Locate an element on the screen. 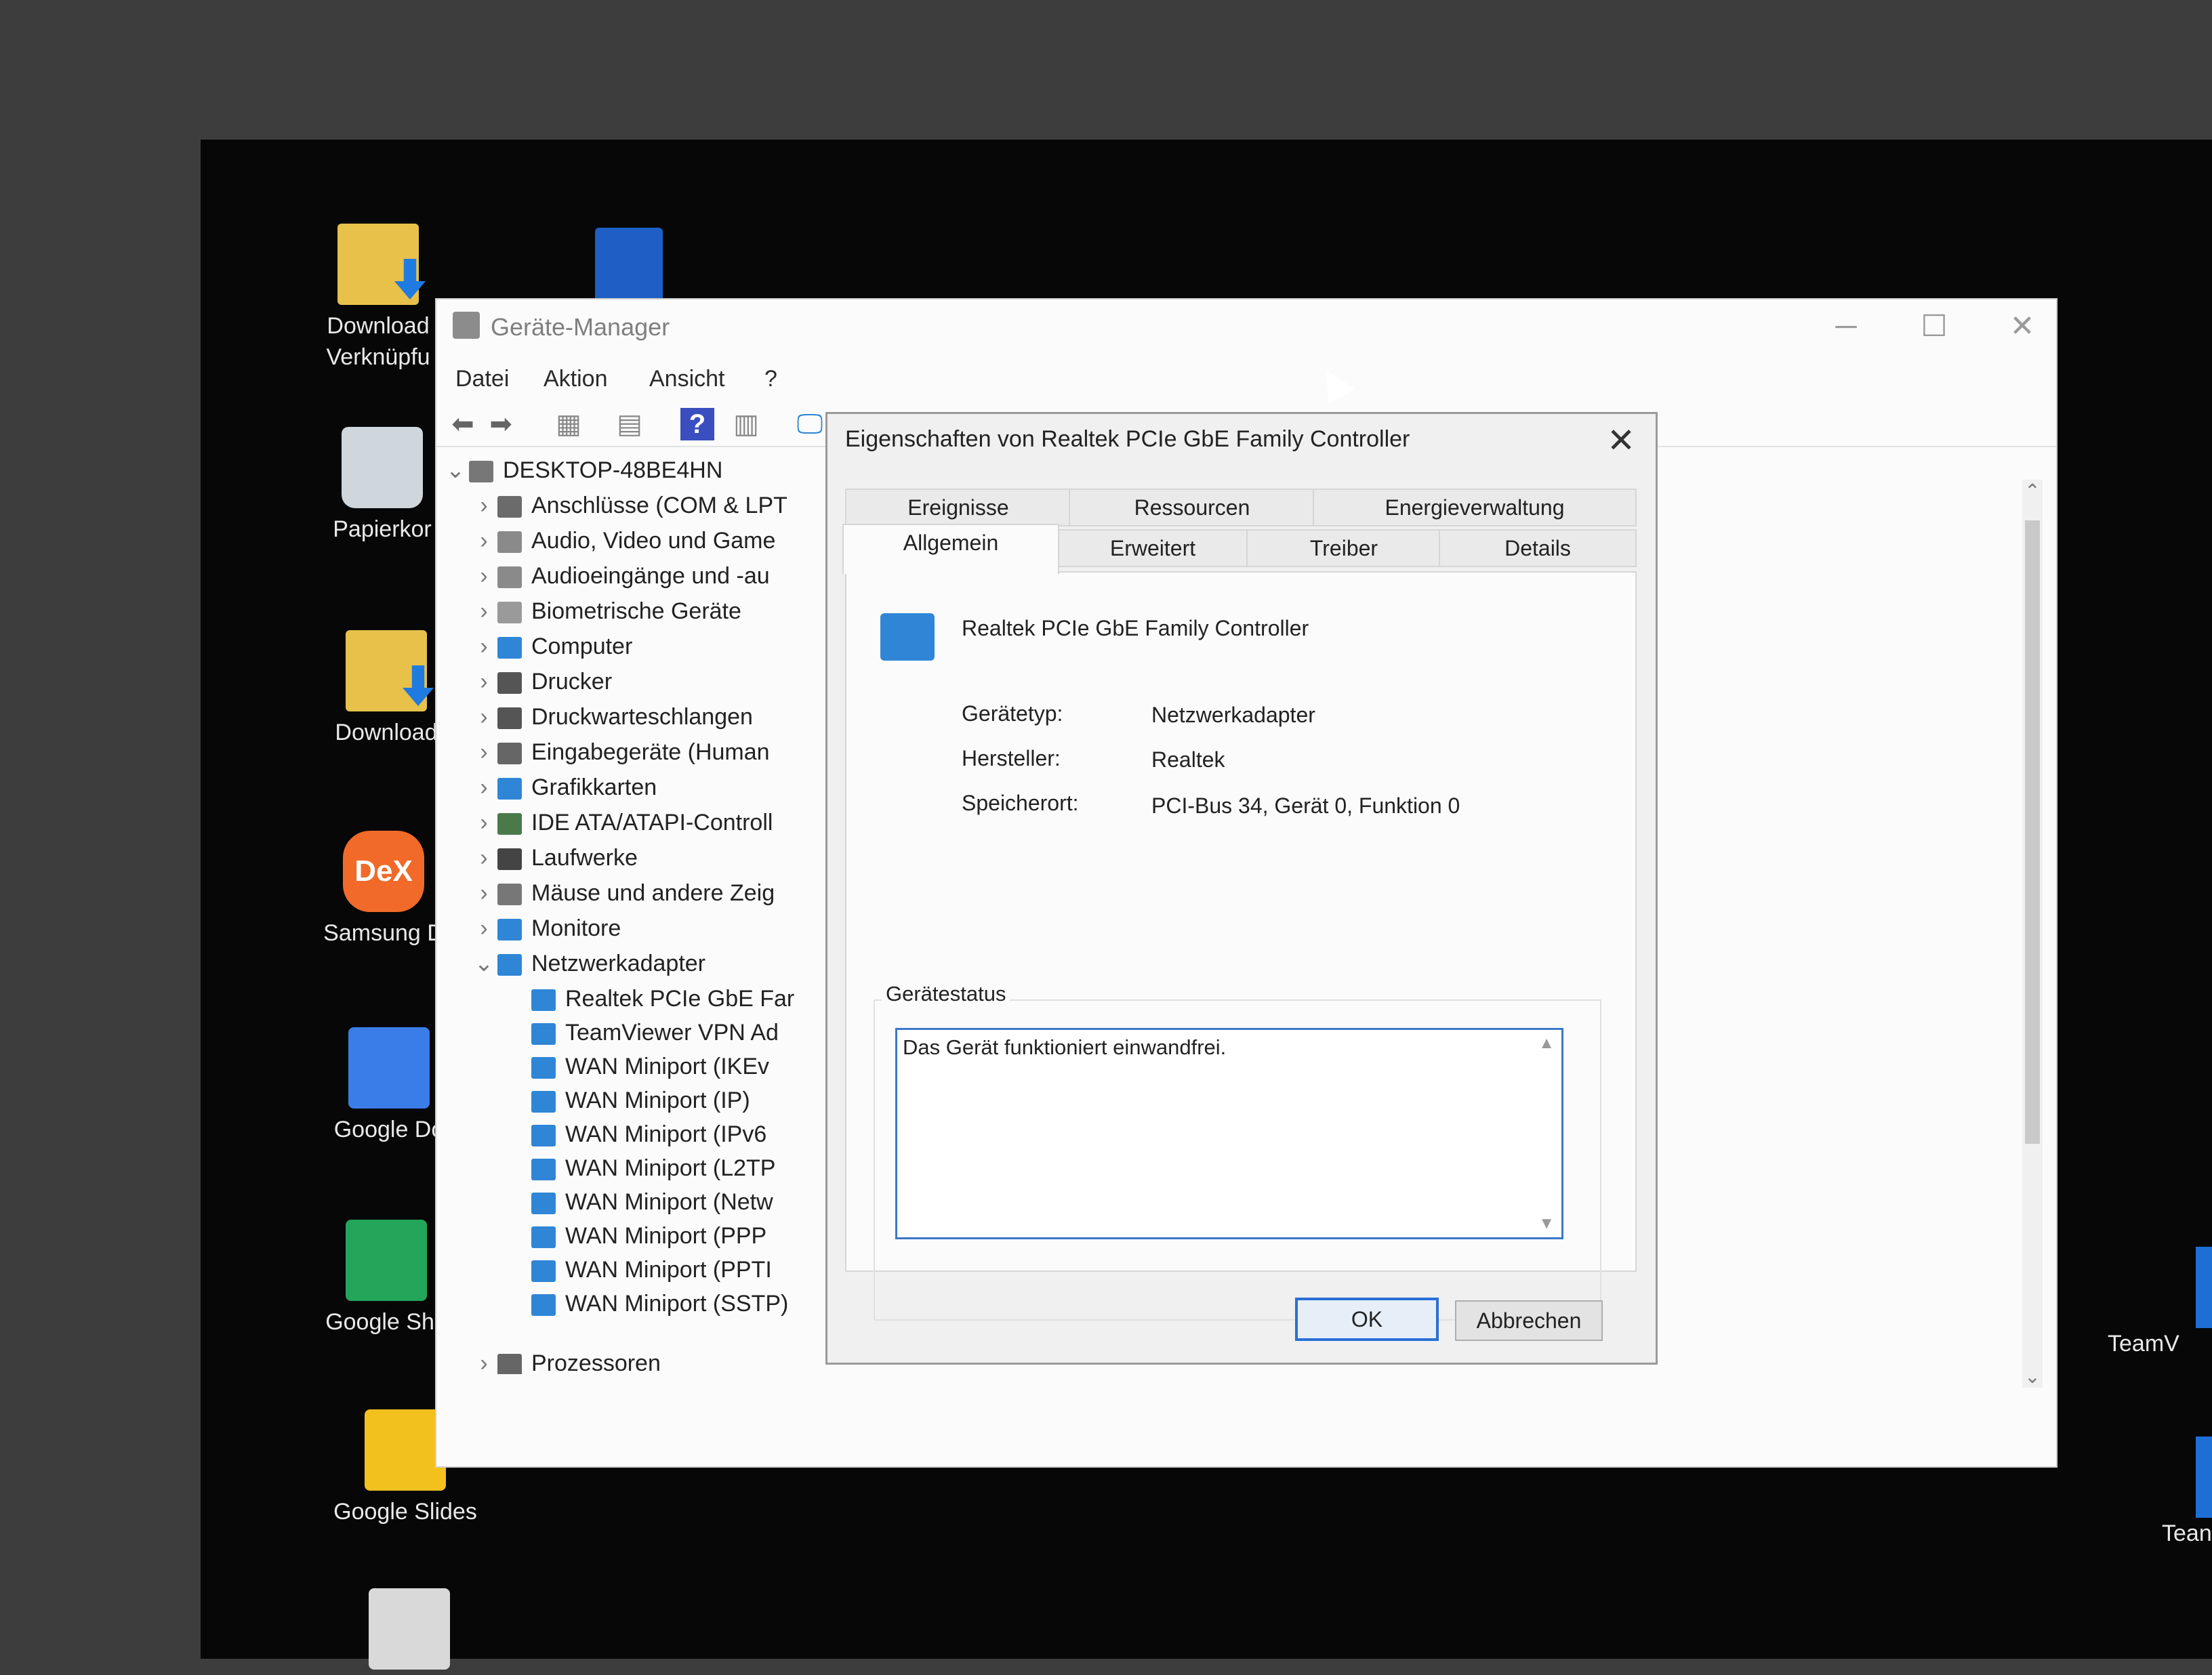 This screenshot has width=2212, height=1675. tree-item-prozessoren: › Prozessoren is located at coordinates (565, 1360).